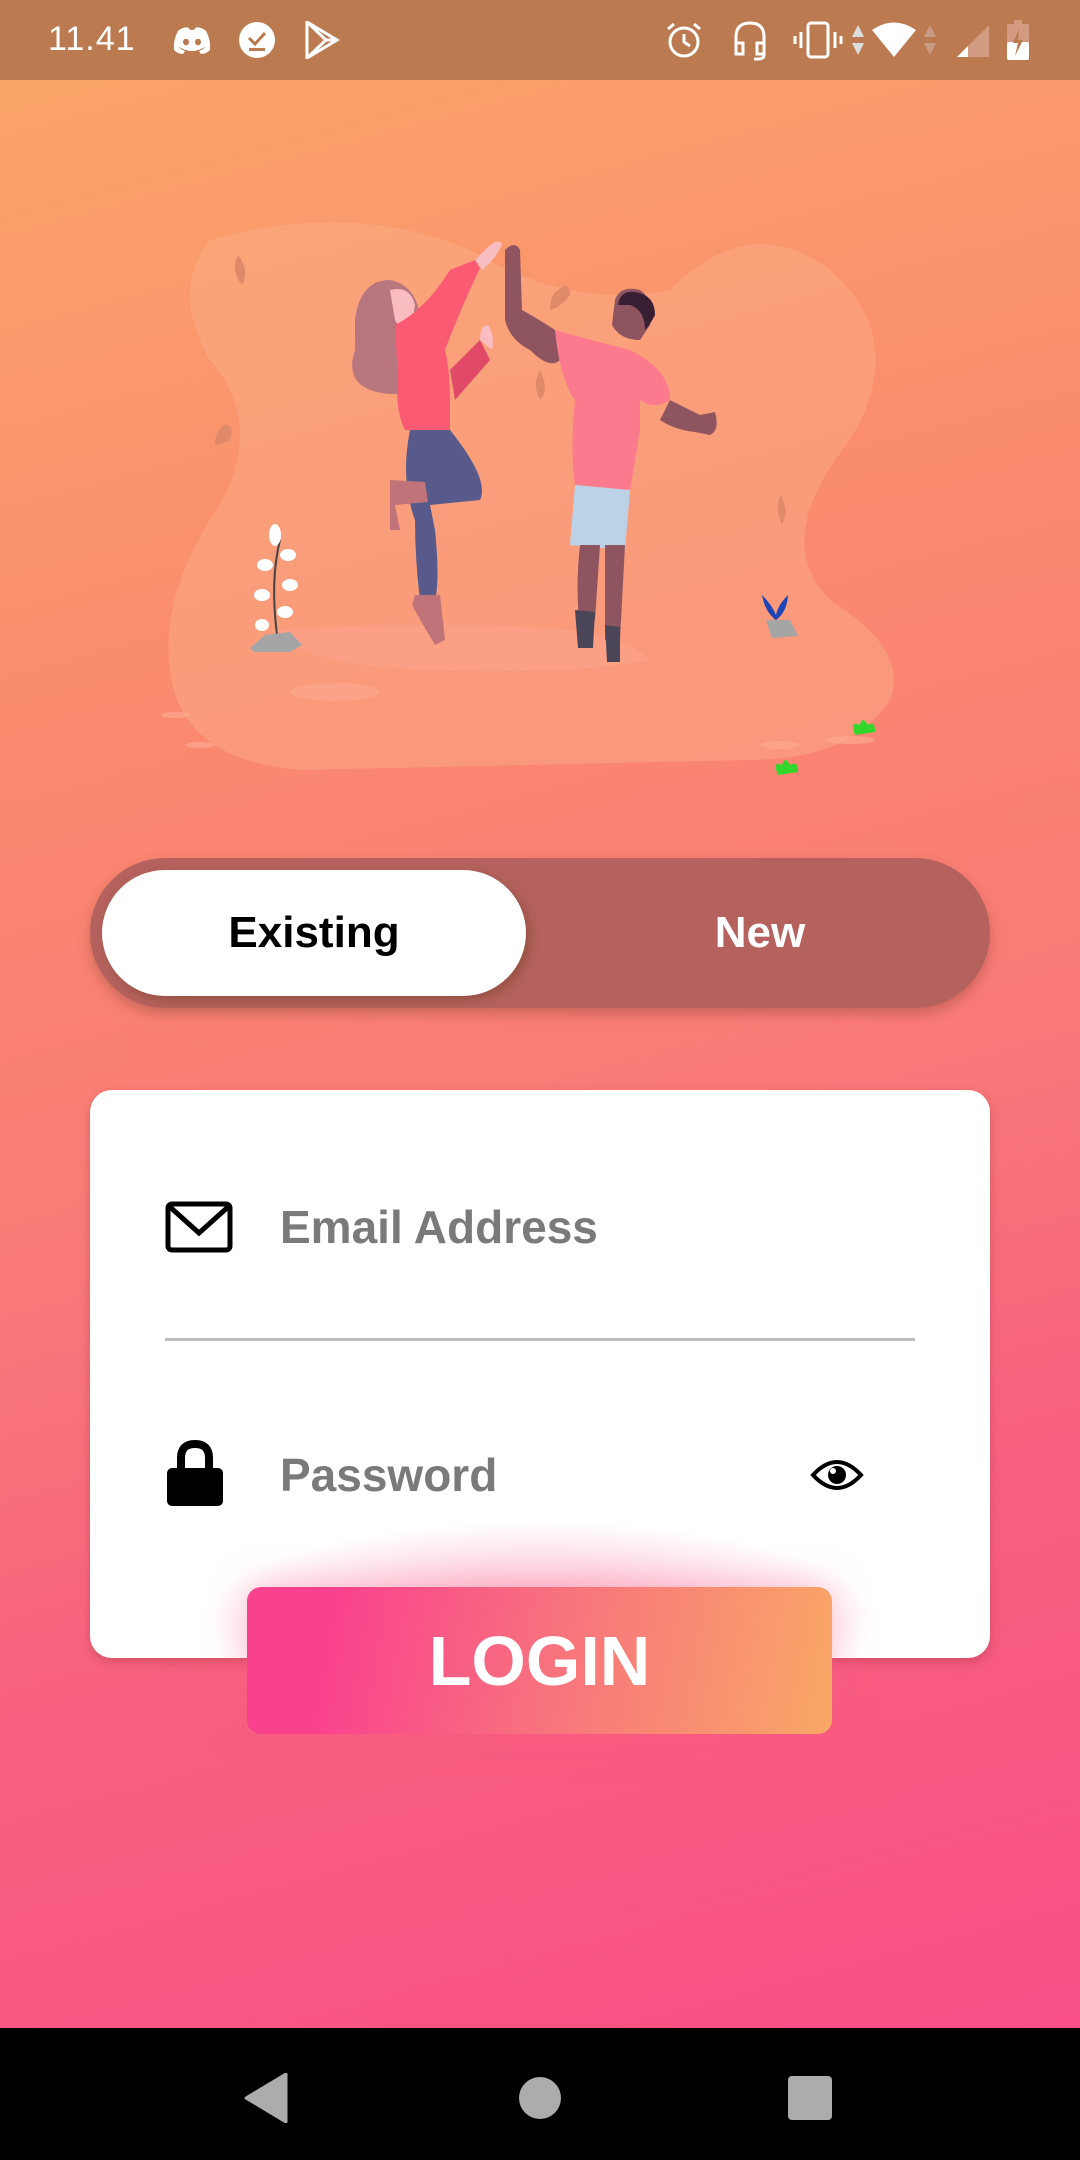 Image resolution: width=1080 pixels, height=2160 pixels. I want to click on wifi-data-arrows-icon, so click(930, 40).